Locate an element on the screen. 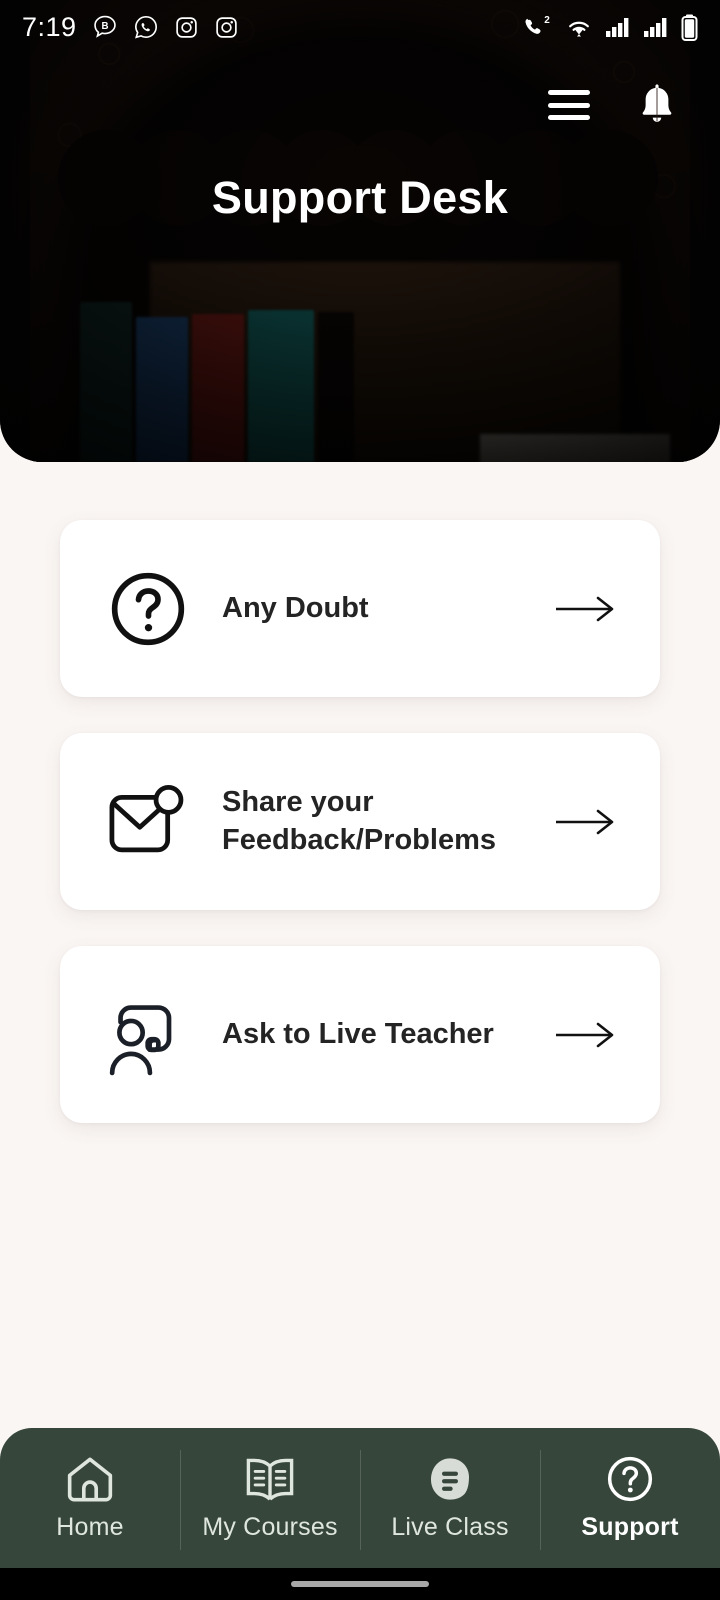  card-label: Share your Feedback/Problems is located at coordinates (359, 820).